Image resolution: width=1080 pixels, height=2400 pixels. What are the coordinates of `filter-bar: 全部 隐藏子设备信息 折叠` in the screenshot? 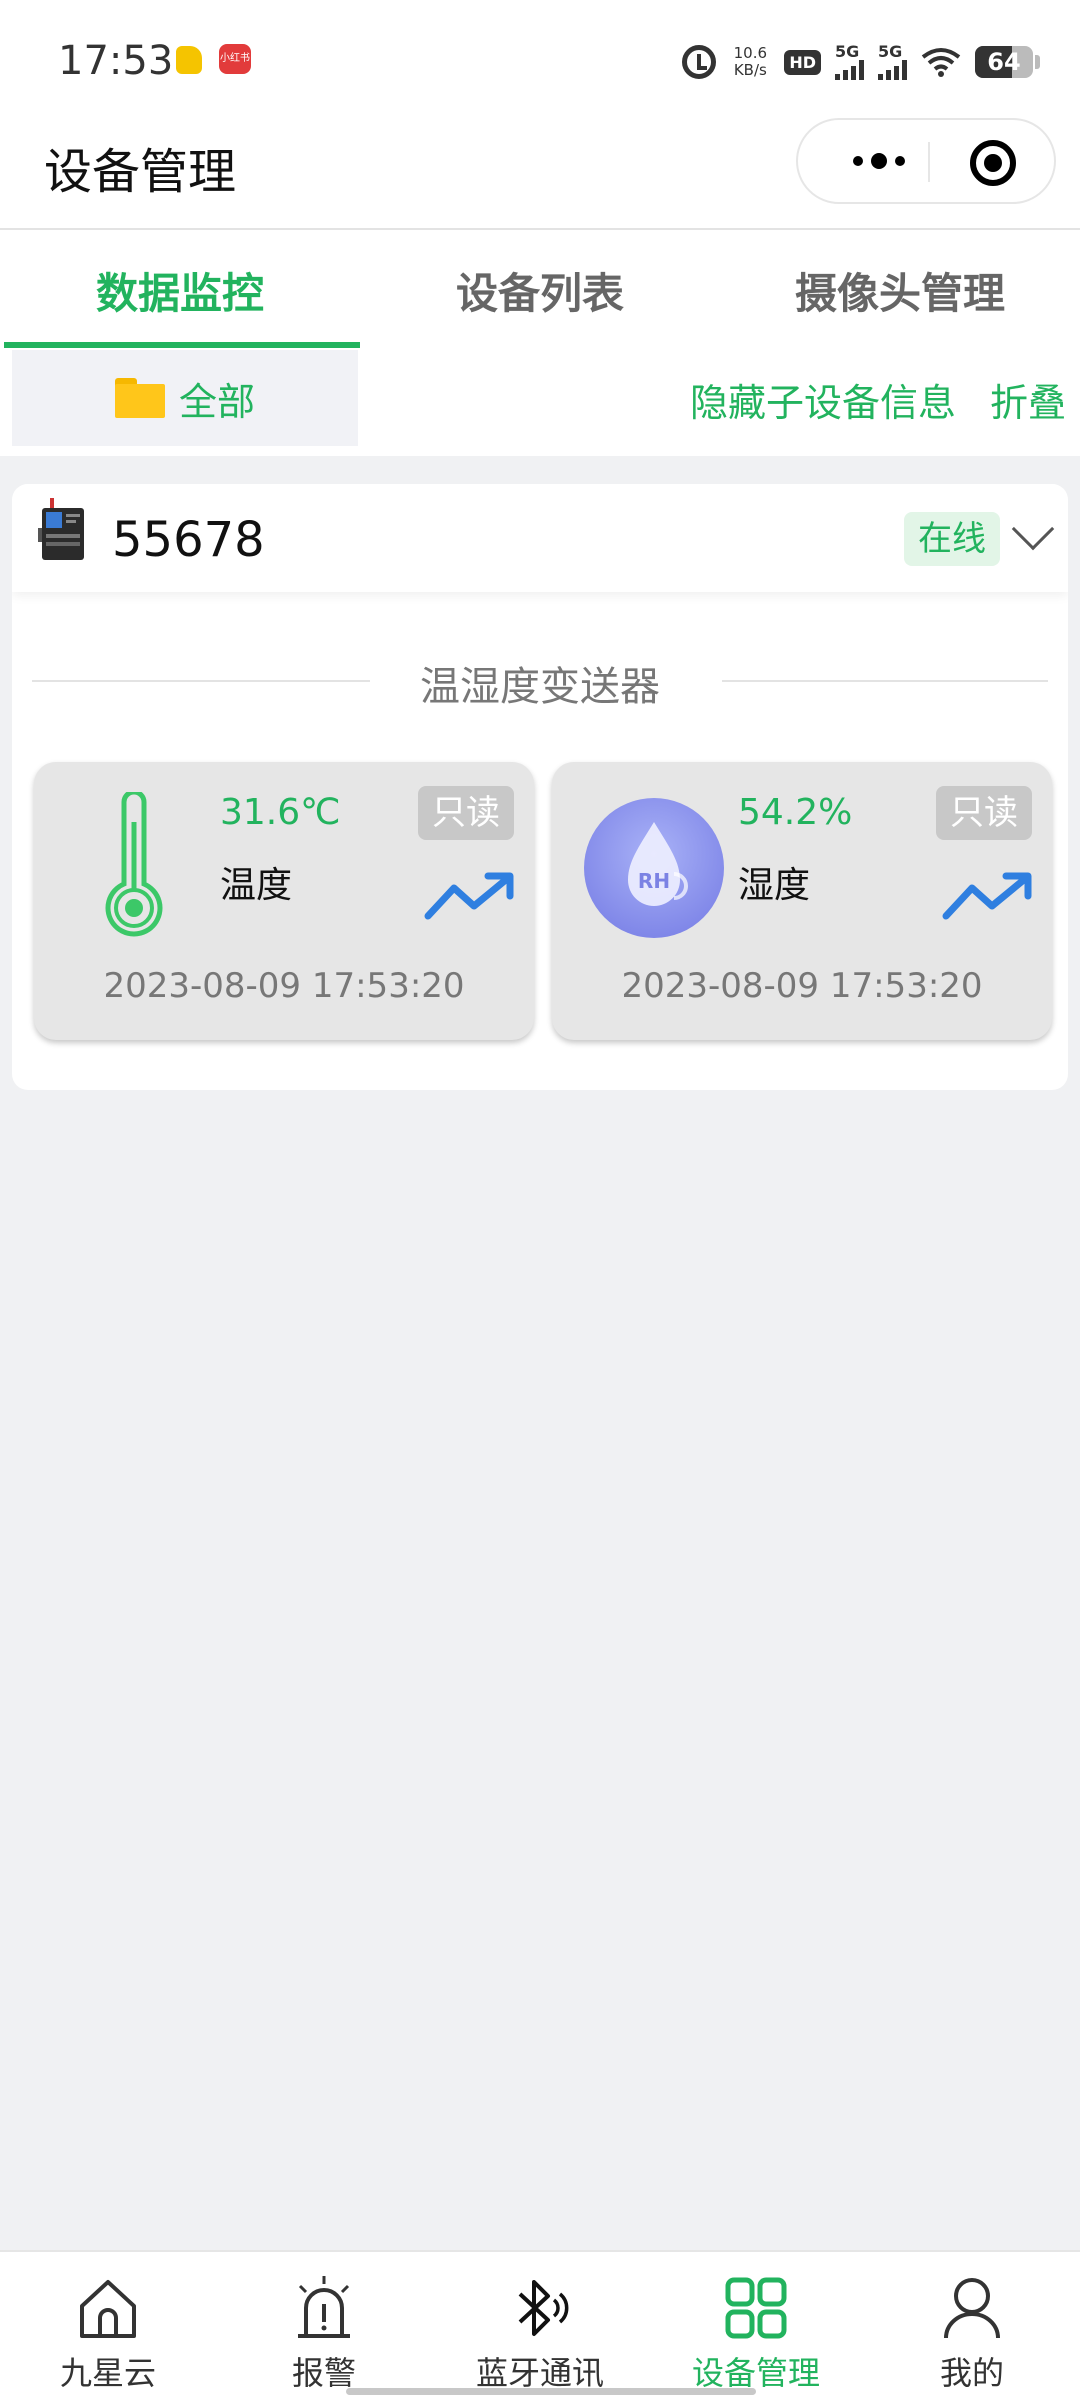 It's located at (540, 403).